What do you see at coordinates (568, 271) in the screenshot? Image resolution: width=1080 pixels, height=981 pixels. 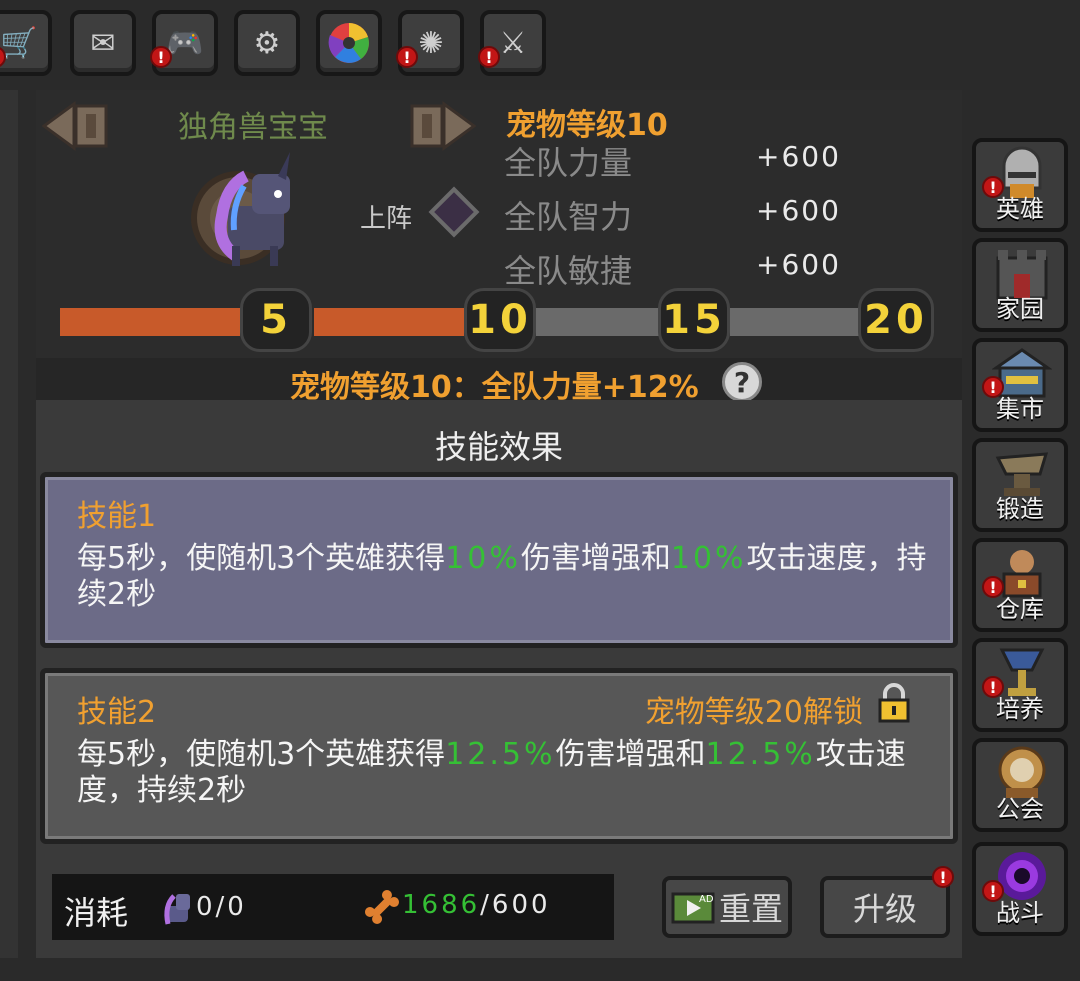 I see `stat-agility-label: 全队敏捷` at bounding box center [568, 271].